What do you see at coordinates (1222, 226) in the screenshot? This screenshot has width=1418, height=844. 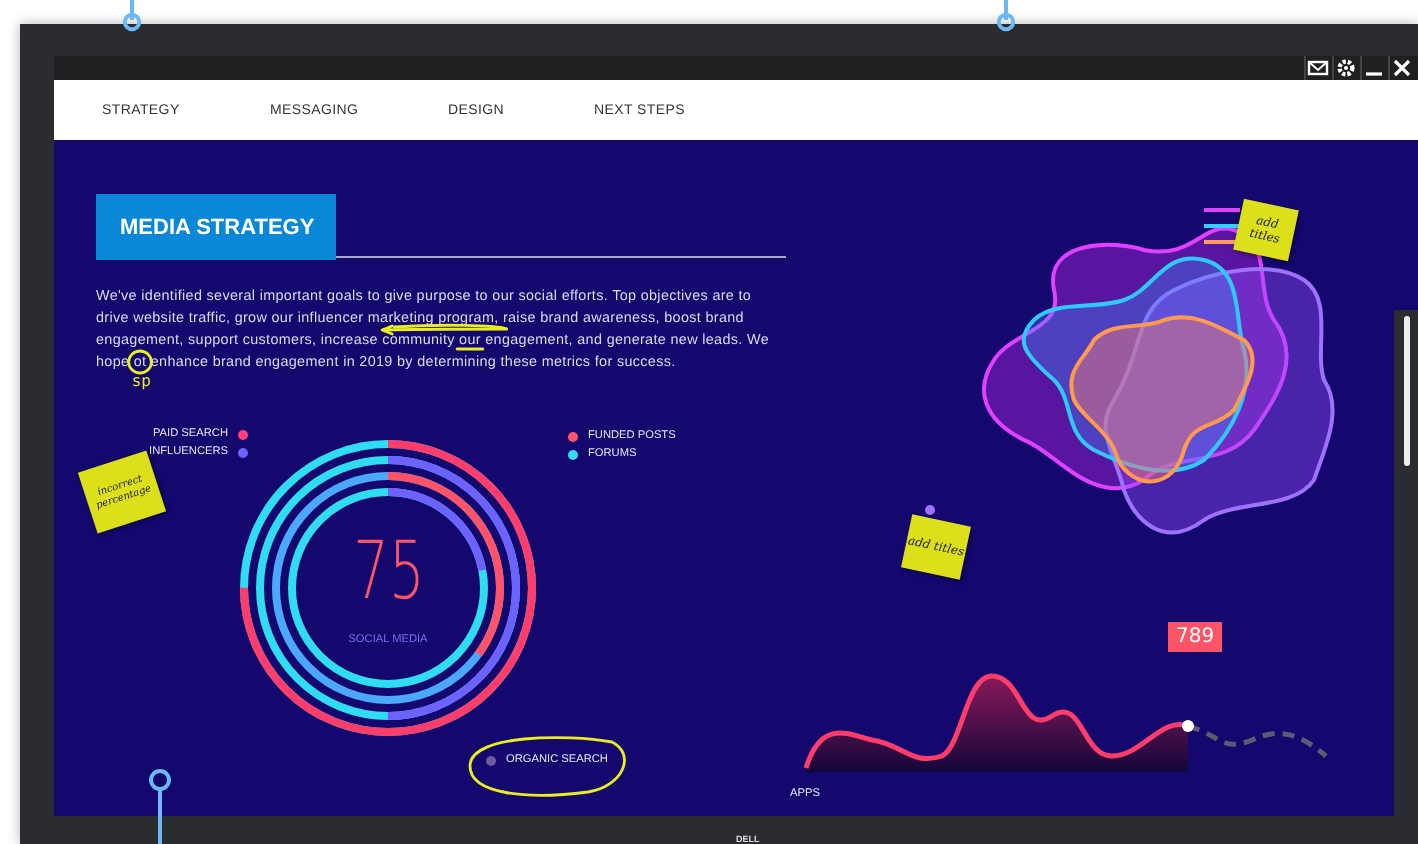 I see `color-key-icon` at bounding box center [1222, 226].